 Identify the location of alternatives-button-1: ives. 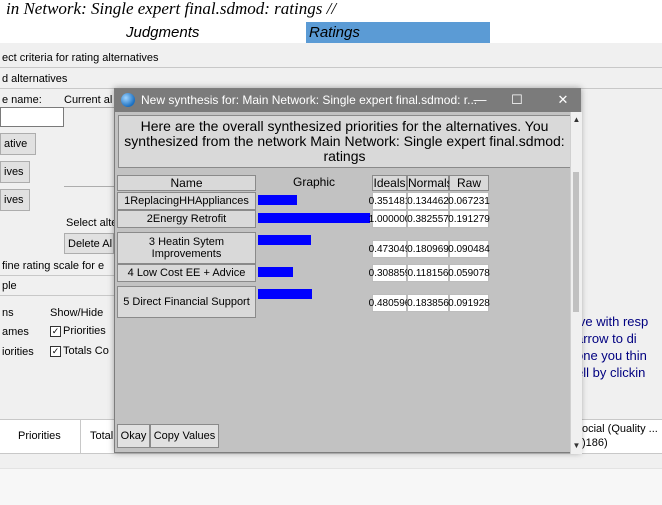
(15, 172).